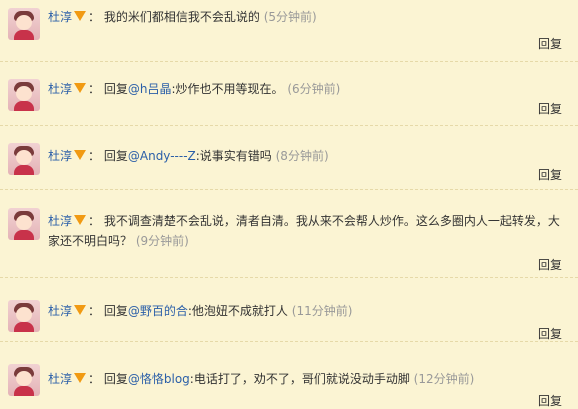  I want to click on mention-link: @Andy----Z, so click(162, 156).